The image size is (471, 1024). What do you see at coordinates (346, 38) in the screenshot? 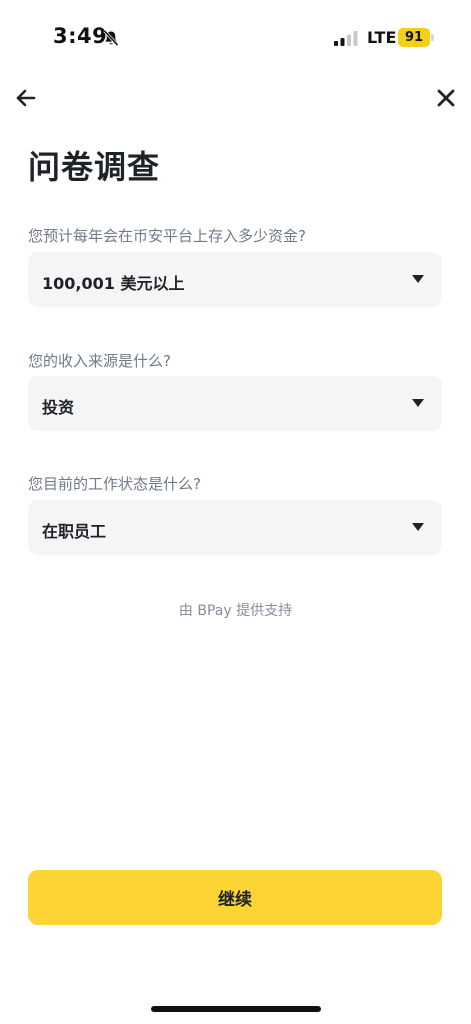
I see `signal-icon` at bounding box center [346, 38].